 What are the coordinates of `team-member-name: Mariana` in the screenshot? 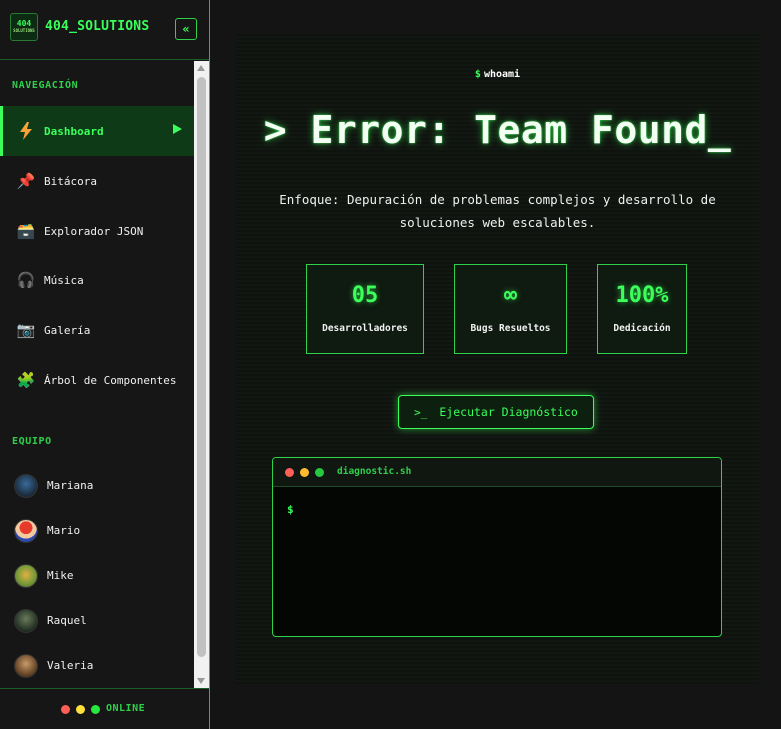 It's located at (70, 485).